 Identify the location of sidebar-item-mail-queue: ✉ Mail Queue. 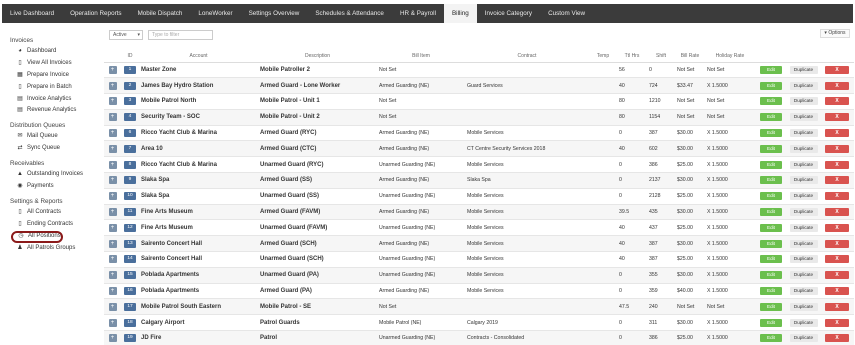
(50, 137).